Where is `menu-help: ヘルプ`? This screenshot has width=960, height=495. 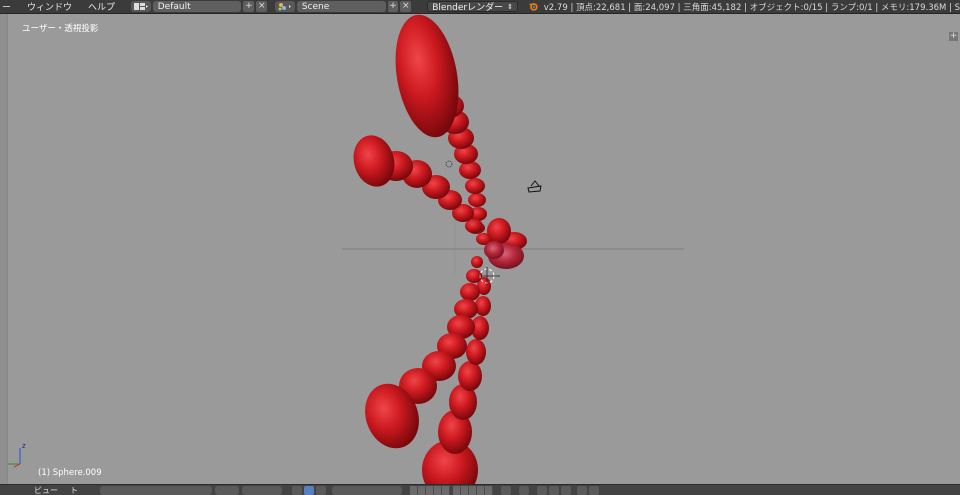 menu-help: ヘルプ is located at coordinates (101, 6).